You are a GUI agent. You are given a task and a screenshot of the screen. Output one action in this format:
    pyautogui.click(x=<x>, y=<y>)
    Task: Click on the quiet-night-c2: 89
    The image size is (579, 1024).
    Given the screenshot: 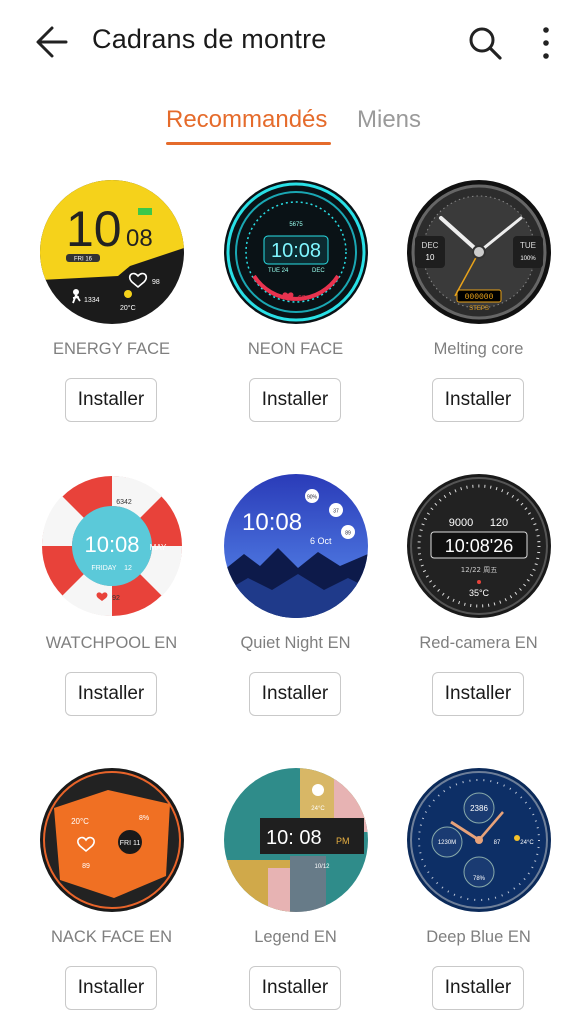 What is the action you would take?
    pyautogui.click(x=348, y=534)
    